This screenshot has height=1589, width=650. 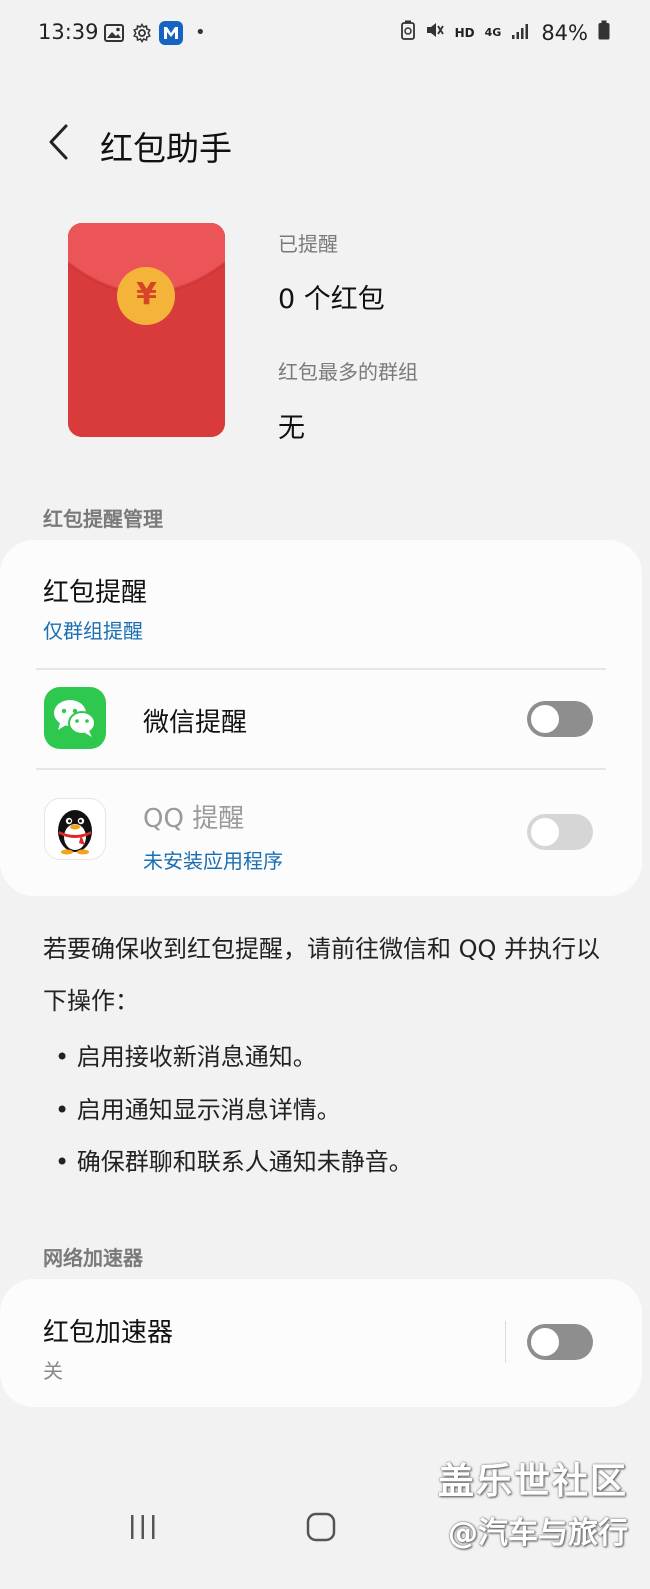 I want to click on wechat-toggle, so click(x=560, y=719).